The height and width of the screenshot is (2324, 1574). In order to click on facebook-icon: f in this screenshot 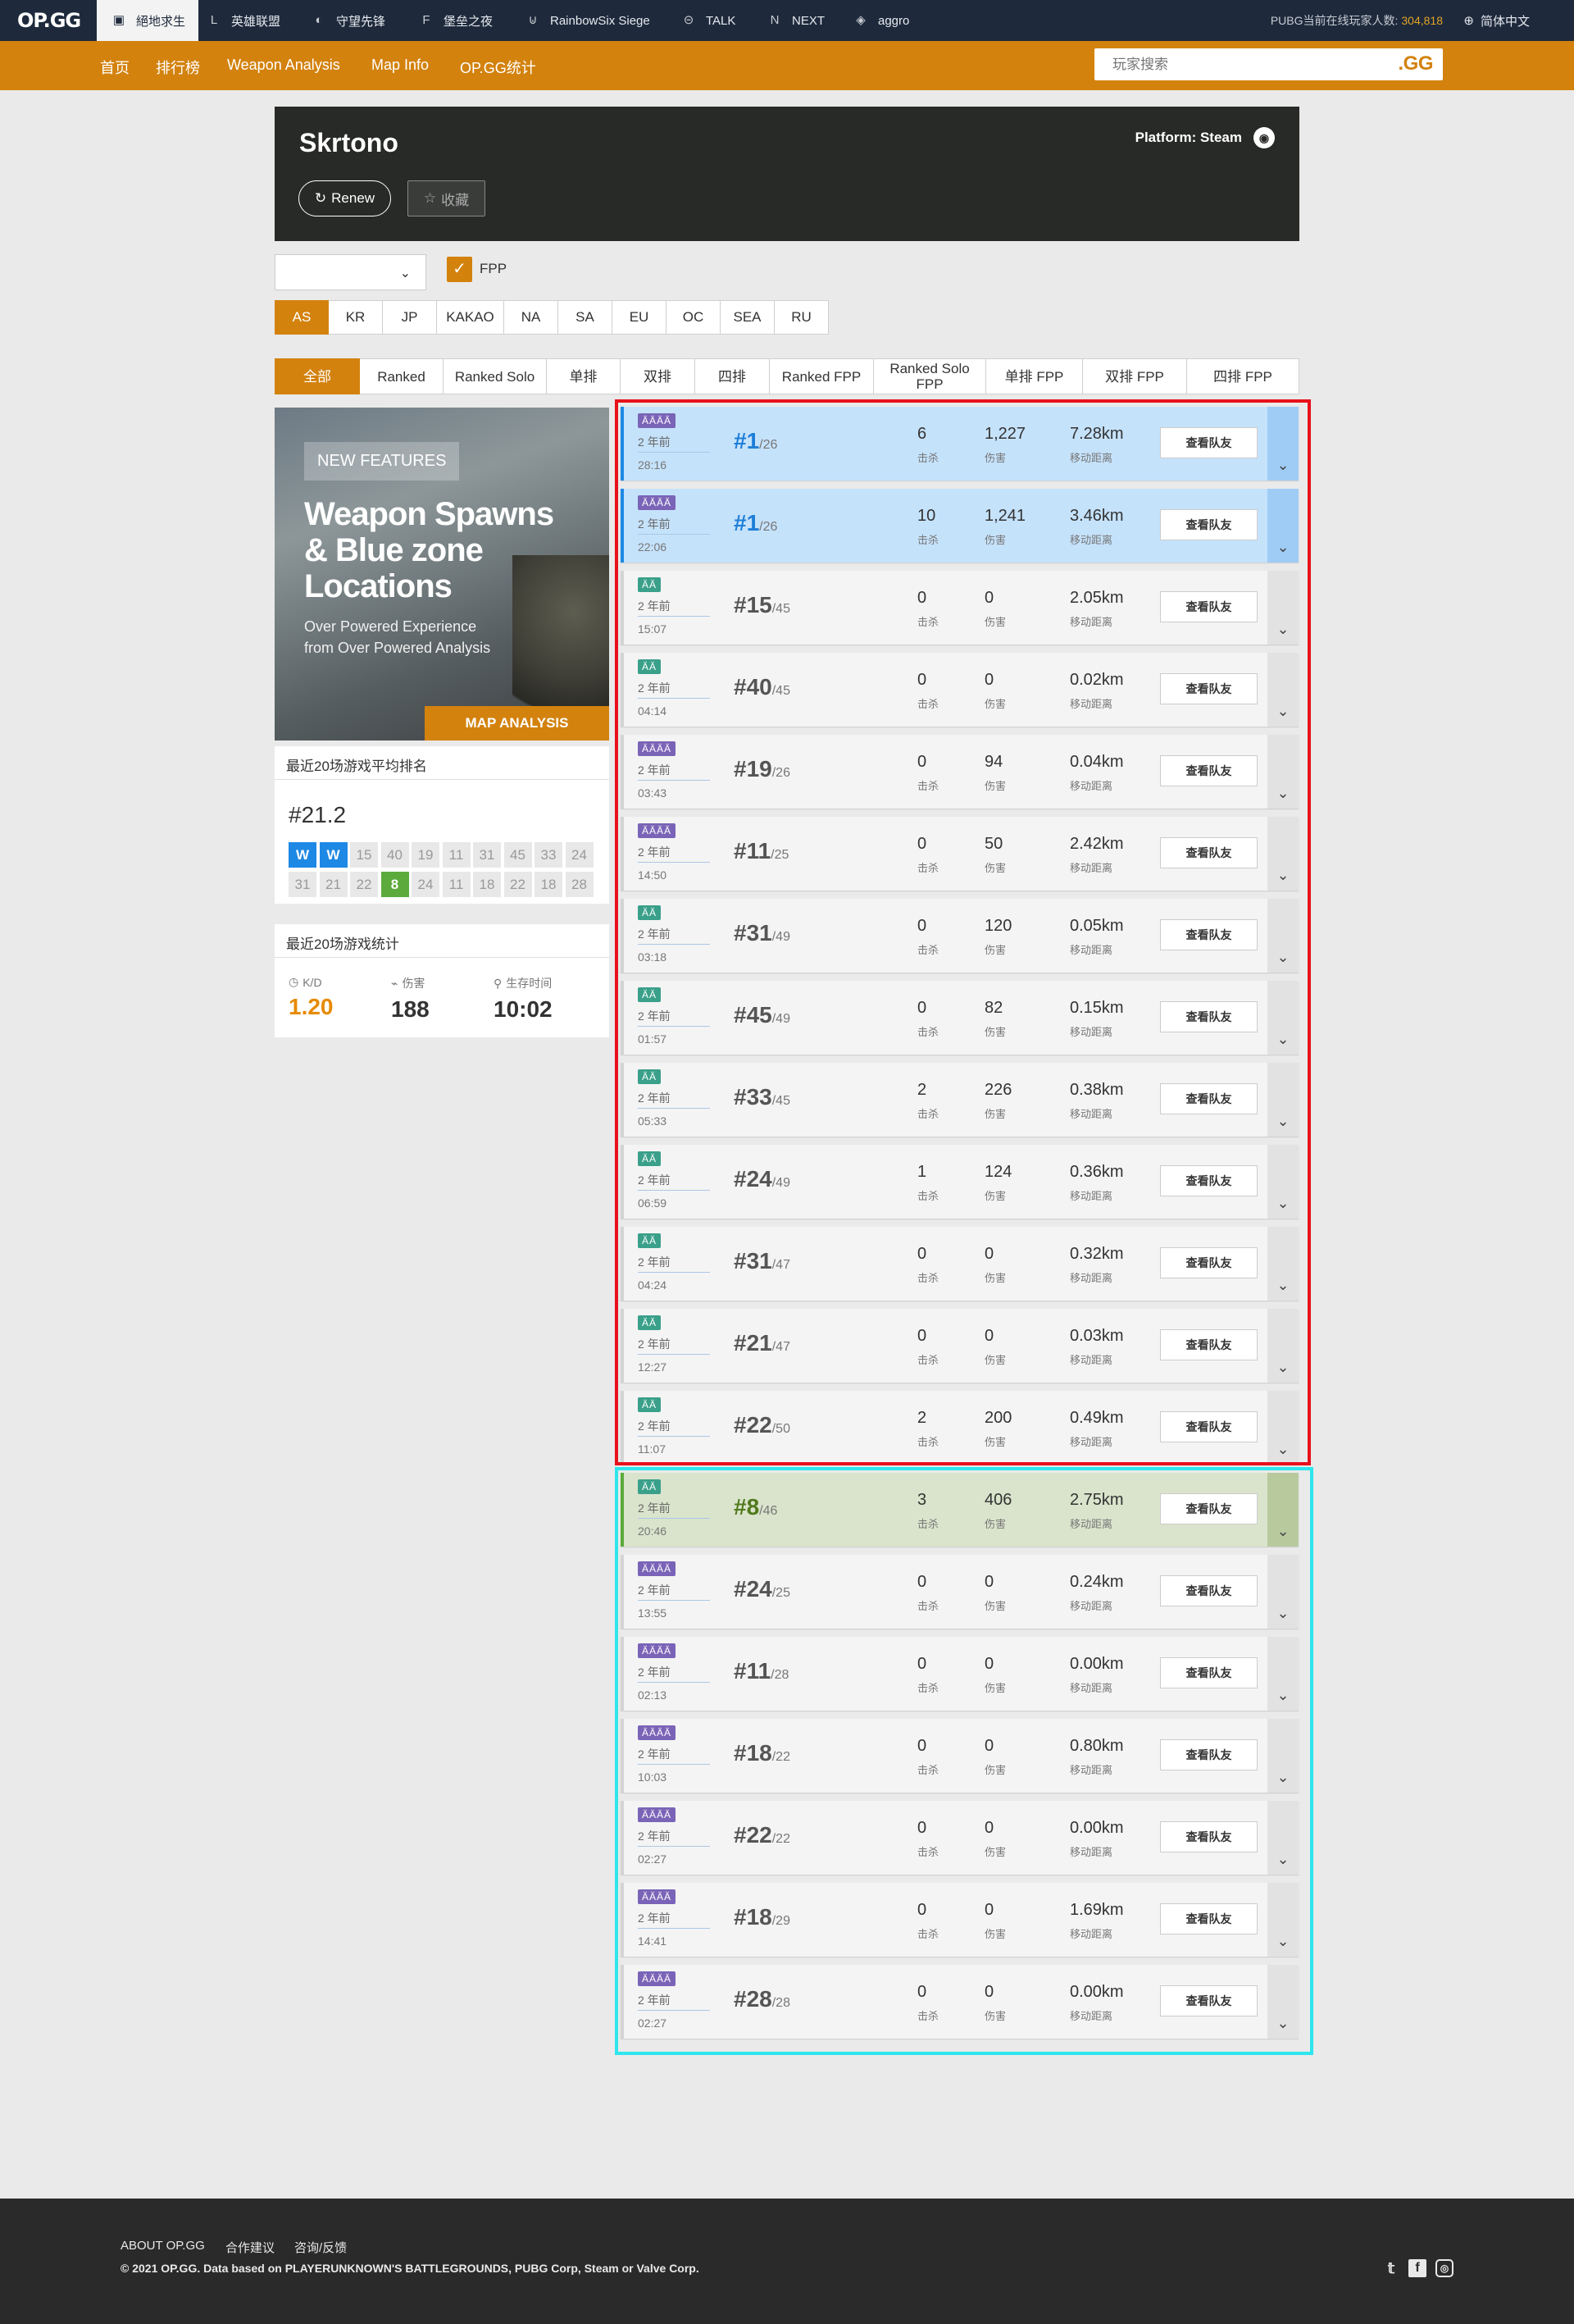, I will do `click(1417, 2268)`.